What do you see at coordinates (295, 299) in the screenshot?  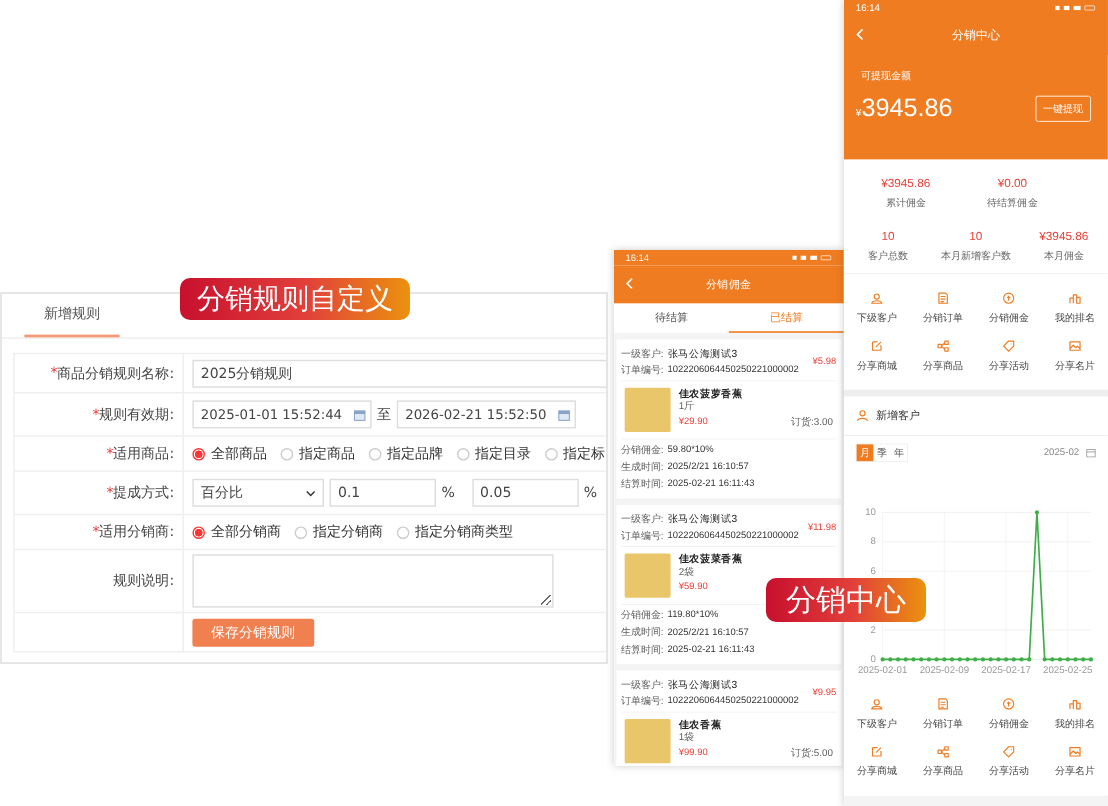 I see `title-banner: 分销规则自定义` at bounding box center [295, 299].